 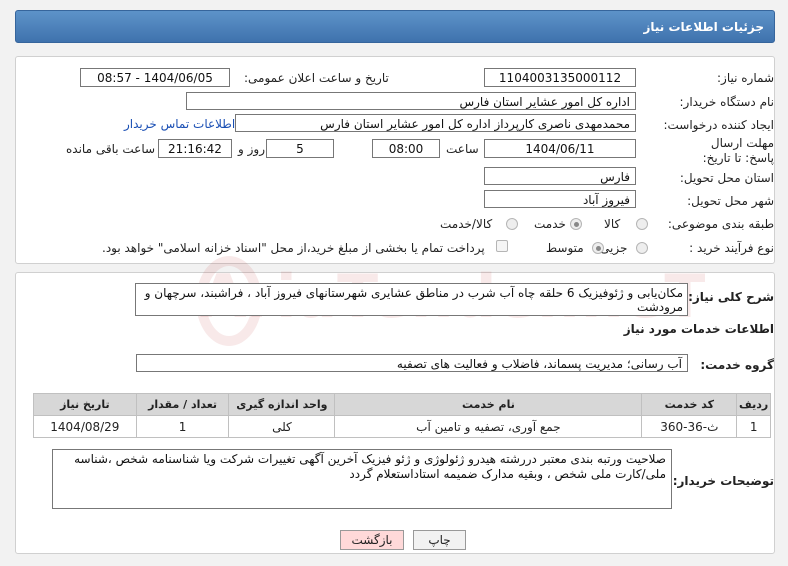 I want to click on col-name: نام خدمت, so click(x=488, y=404).